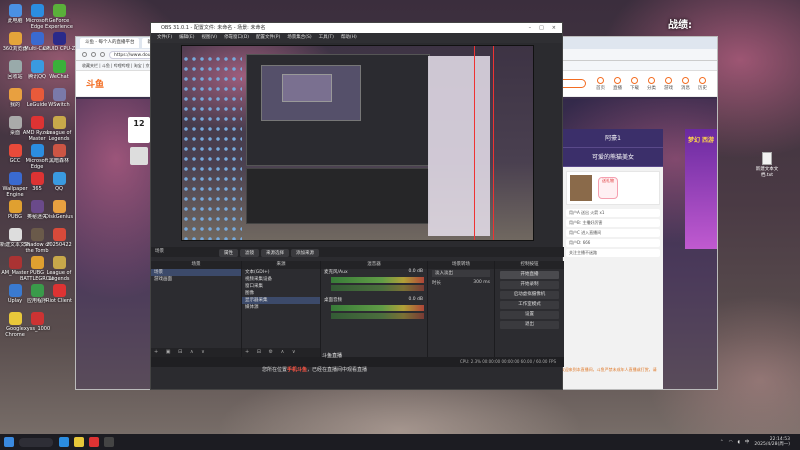  Describe the element at coordinates (529, 275) in the screenshot. I see `start-streaming-button: 开始直播` at that location.